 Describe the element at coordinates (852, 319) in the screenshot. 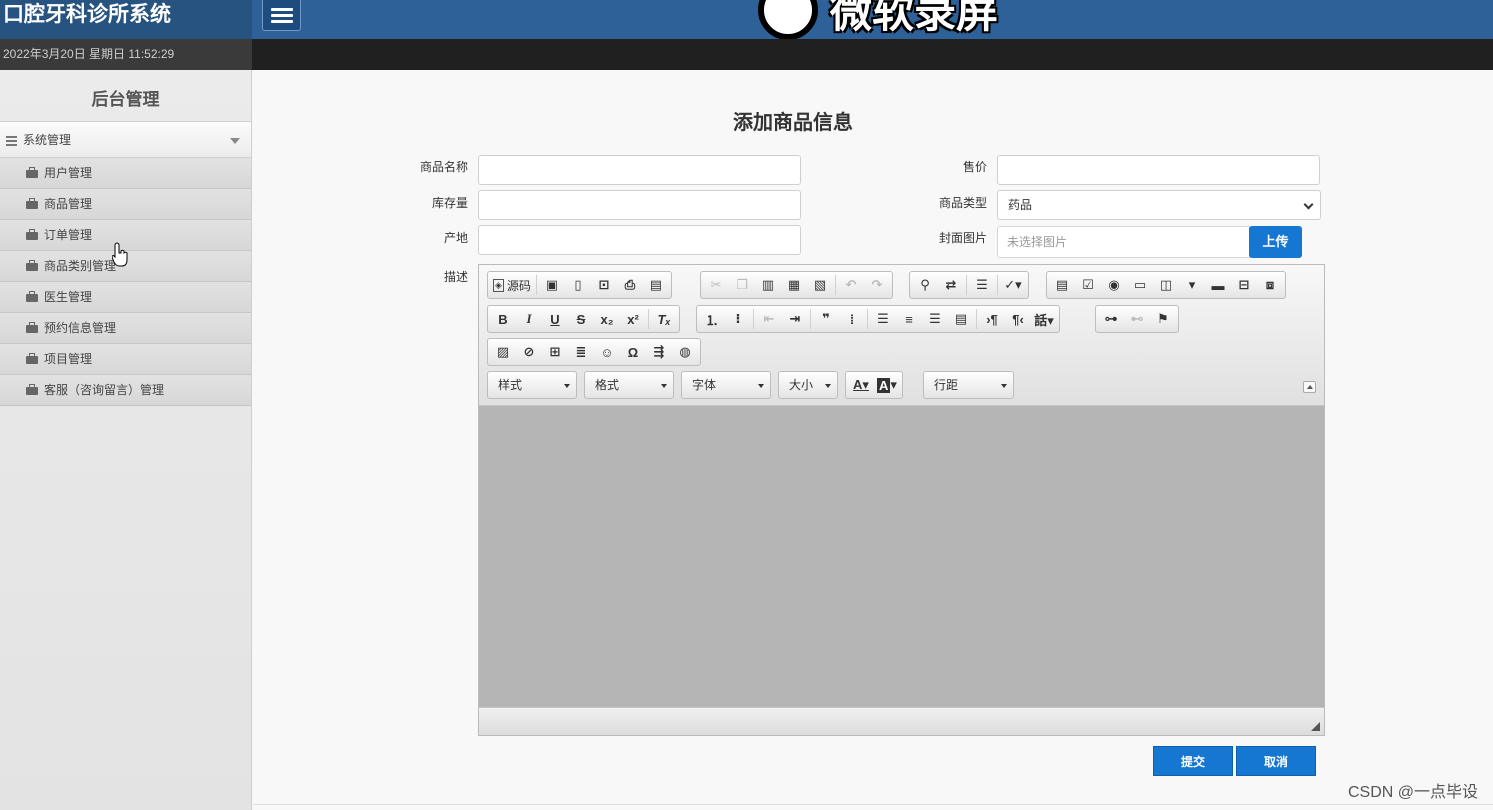

I see `div-container-icon: ⁞` at that location.